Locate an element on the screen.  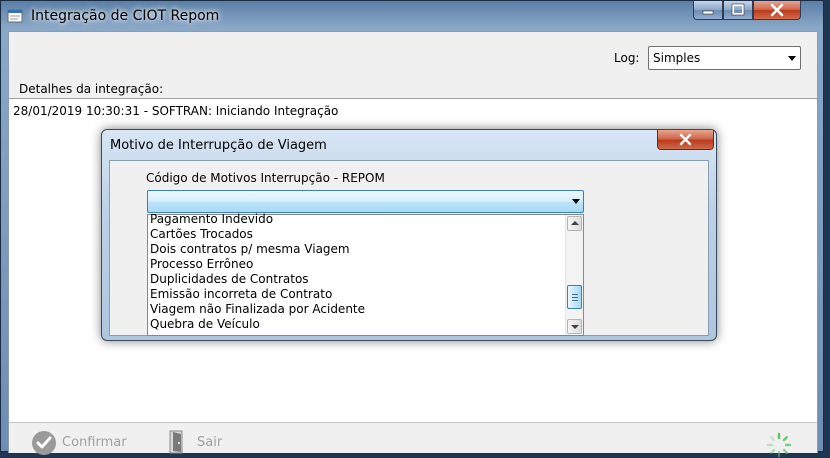
minimize-icon is located at coordinates (708, 12).